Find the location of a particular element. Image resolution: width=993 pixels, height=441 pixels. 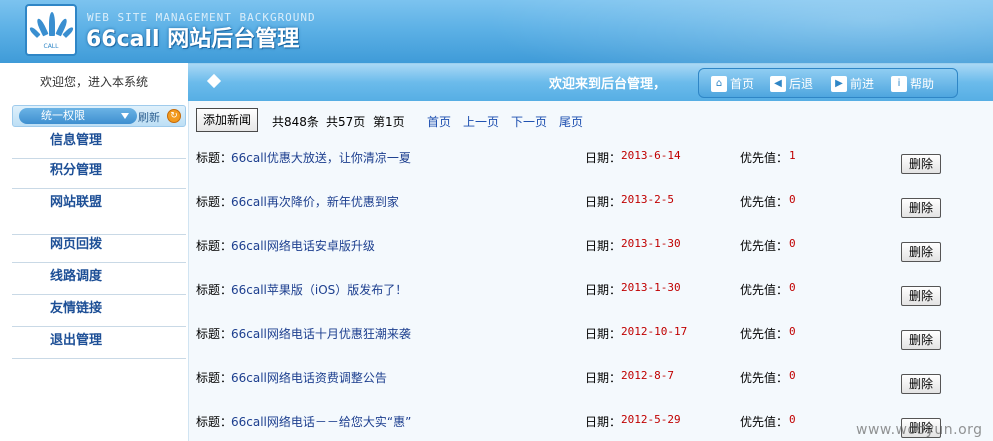

sidebar-item-label: 网页回拨 is located at coordinates (75, 244).